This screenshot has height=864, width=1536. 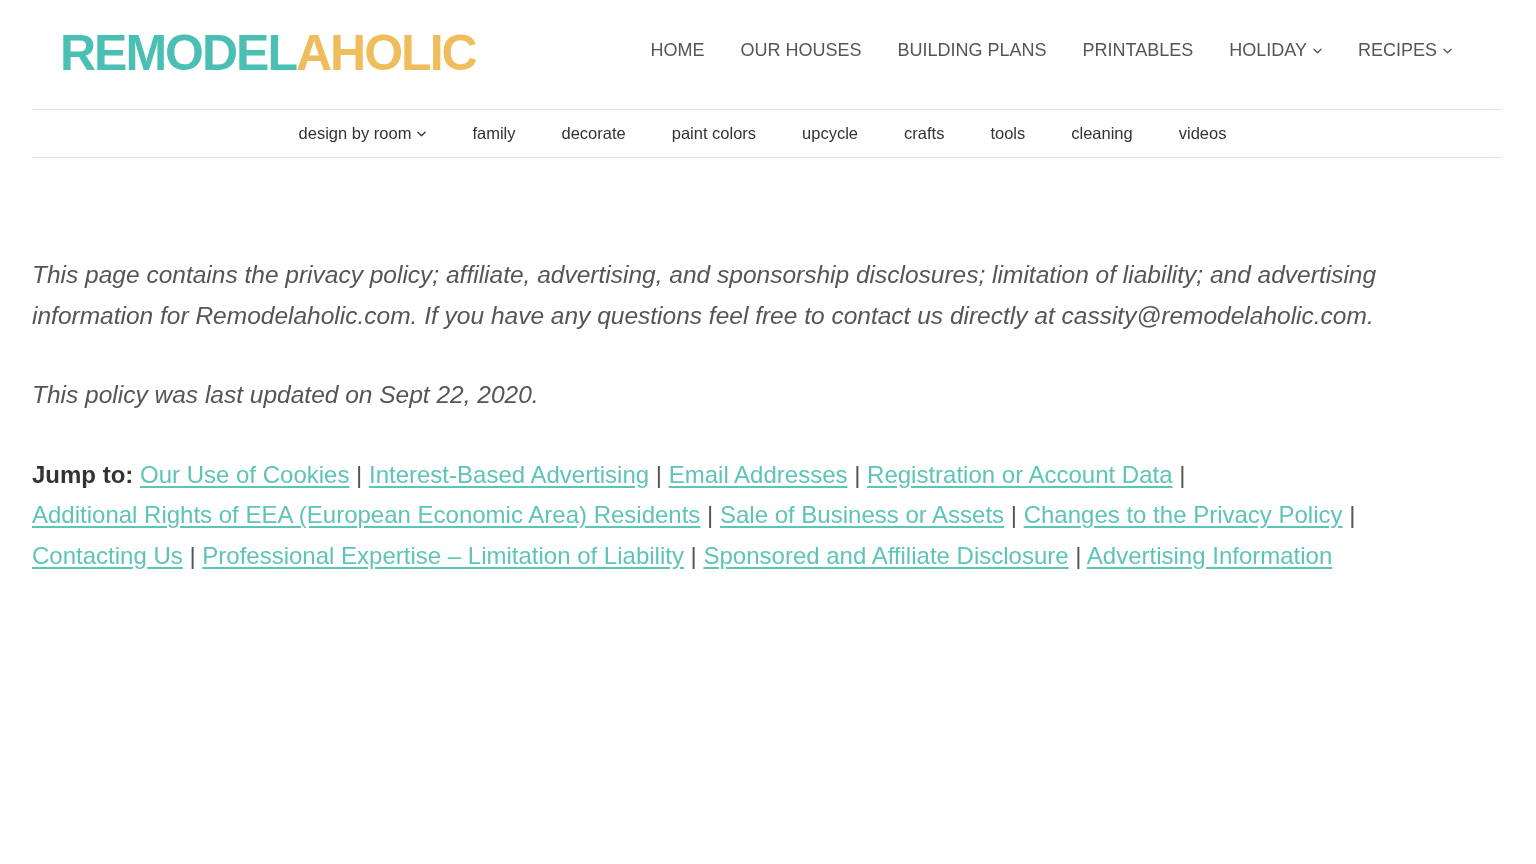 I want to click on category-nav-link: design by room, so click(x=362, y=133).